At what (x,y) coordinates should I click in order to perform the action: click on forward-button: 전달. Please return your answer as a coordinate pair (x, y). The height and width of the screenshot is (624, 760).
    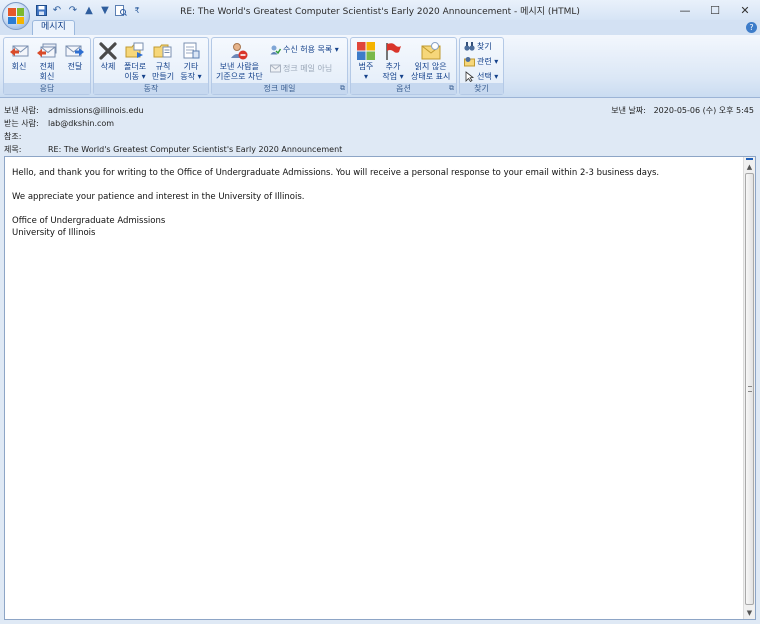
    Looking at the image, I should click on (75, 56).